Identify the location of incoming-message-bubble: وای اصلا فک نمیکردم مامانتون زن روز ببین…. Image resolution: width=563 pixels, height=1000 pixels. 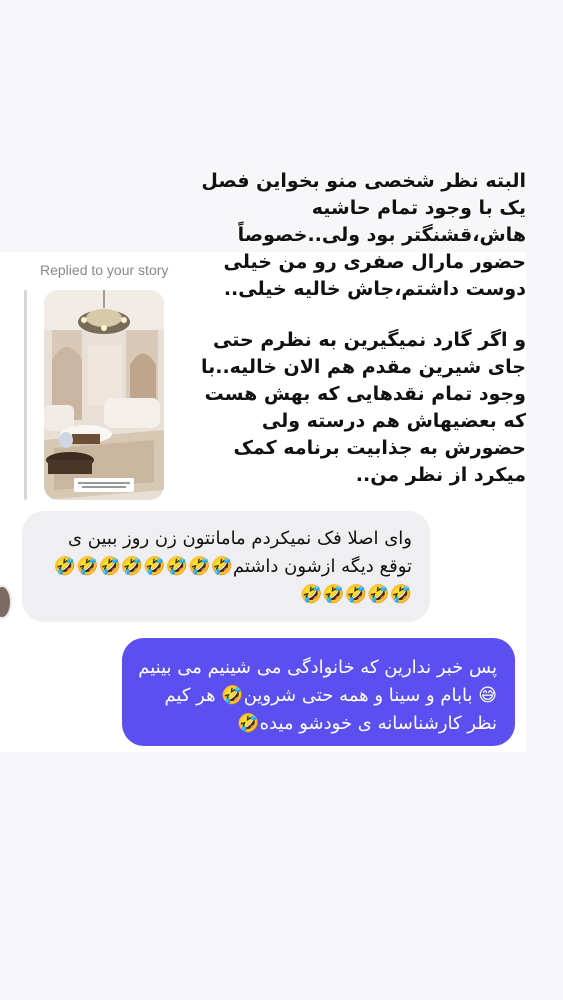
(226, 566).